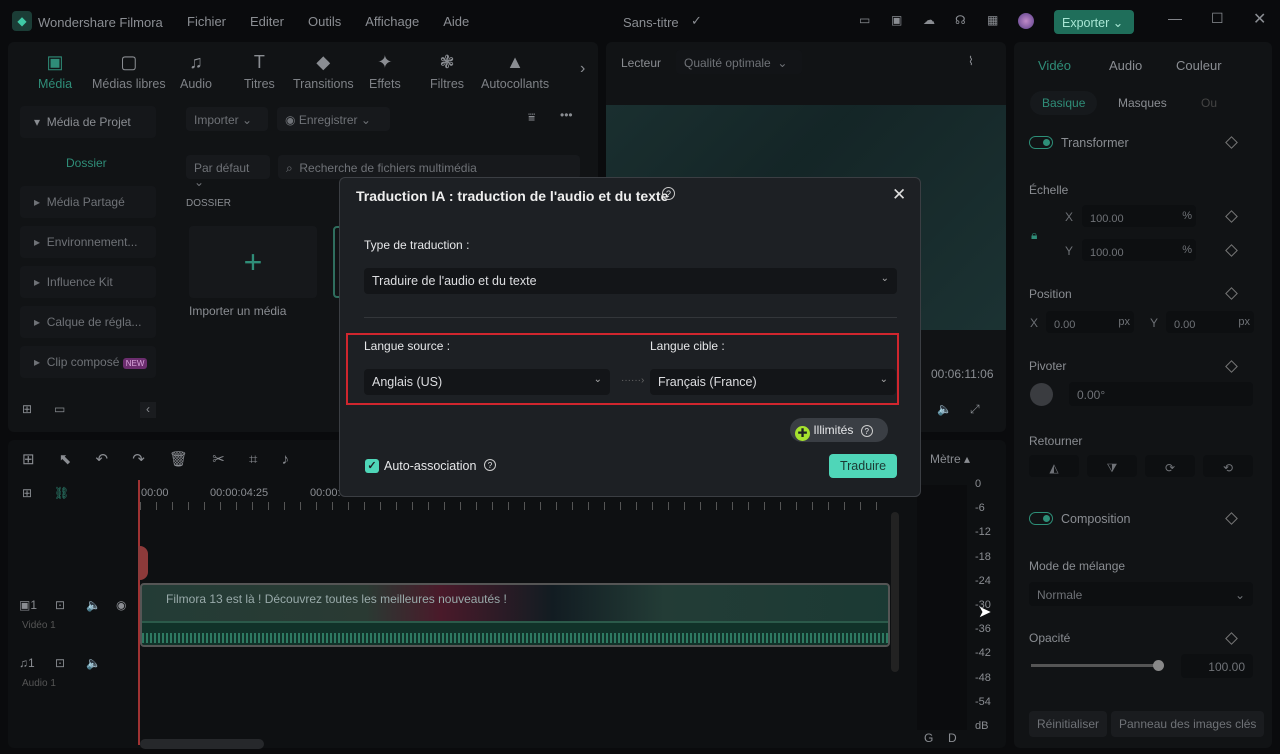 Image resolution: width=1280 pixels, height=754 pixels. Describe the element at coordinates (55, 71) in the screenshot. I see `tool-media: ▣ Média` at that location.